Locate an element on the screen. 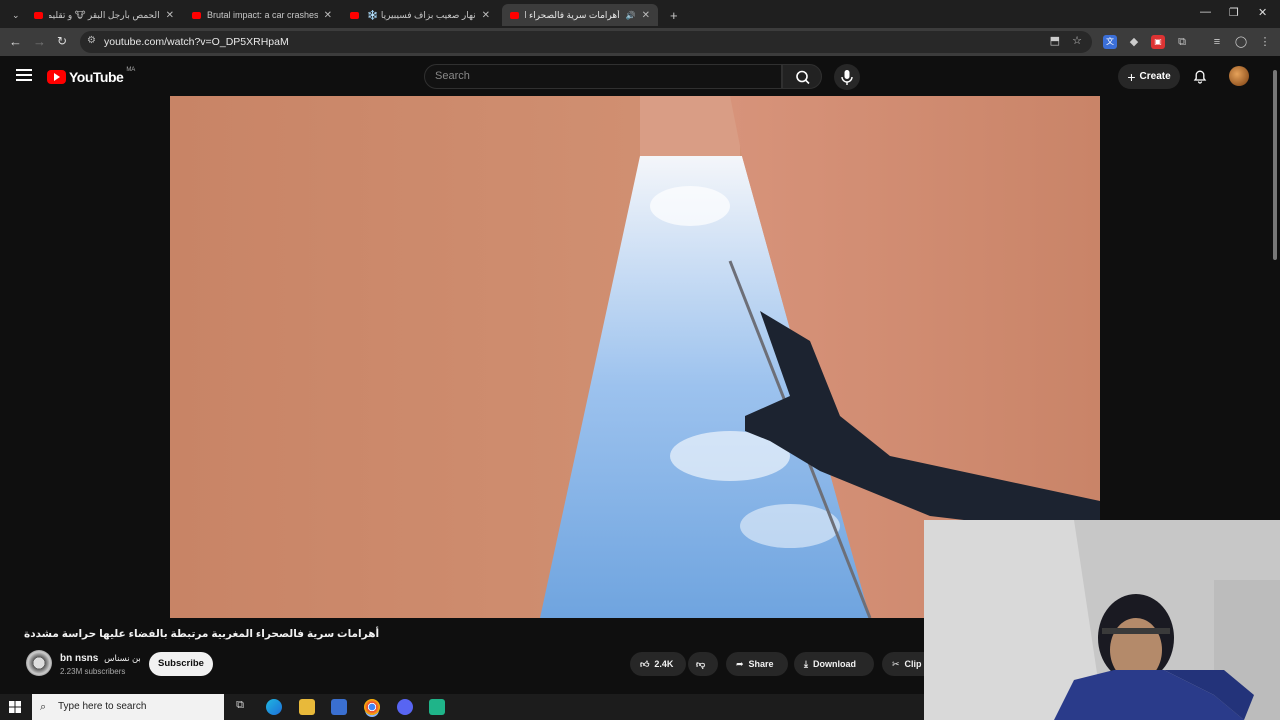  create-label: Create is located at coordinates (1155, 76).